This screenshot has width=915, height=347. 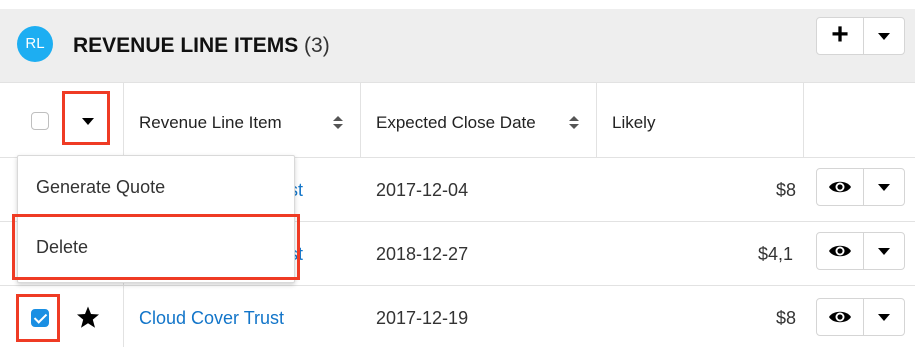 What do you see at coordinates (456, 123) in the screenshot?
I see `column-header-expected-close-date: Expected Close Date` at bounding box center [456, 123].